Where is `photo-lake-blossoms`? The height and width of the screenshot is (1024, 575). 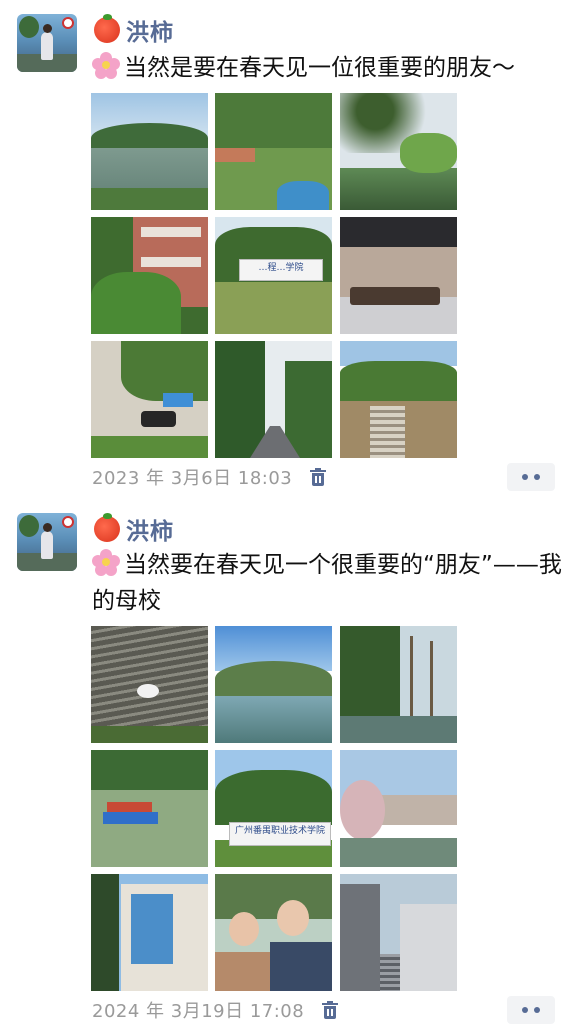 photo-lake-blossoms is located at coordinates (398, 808).